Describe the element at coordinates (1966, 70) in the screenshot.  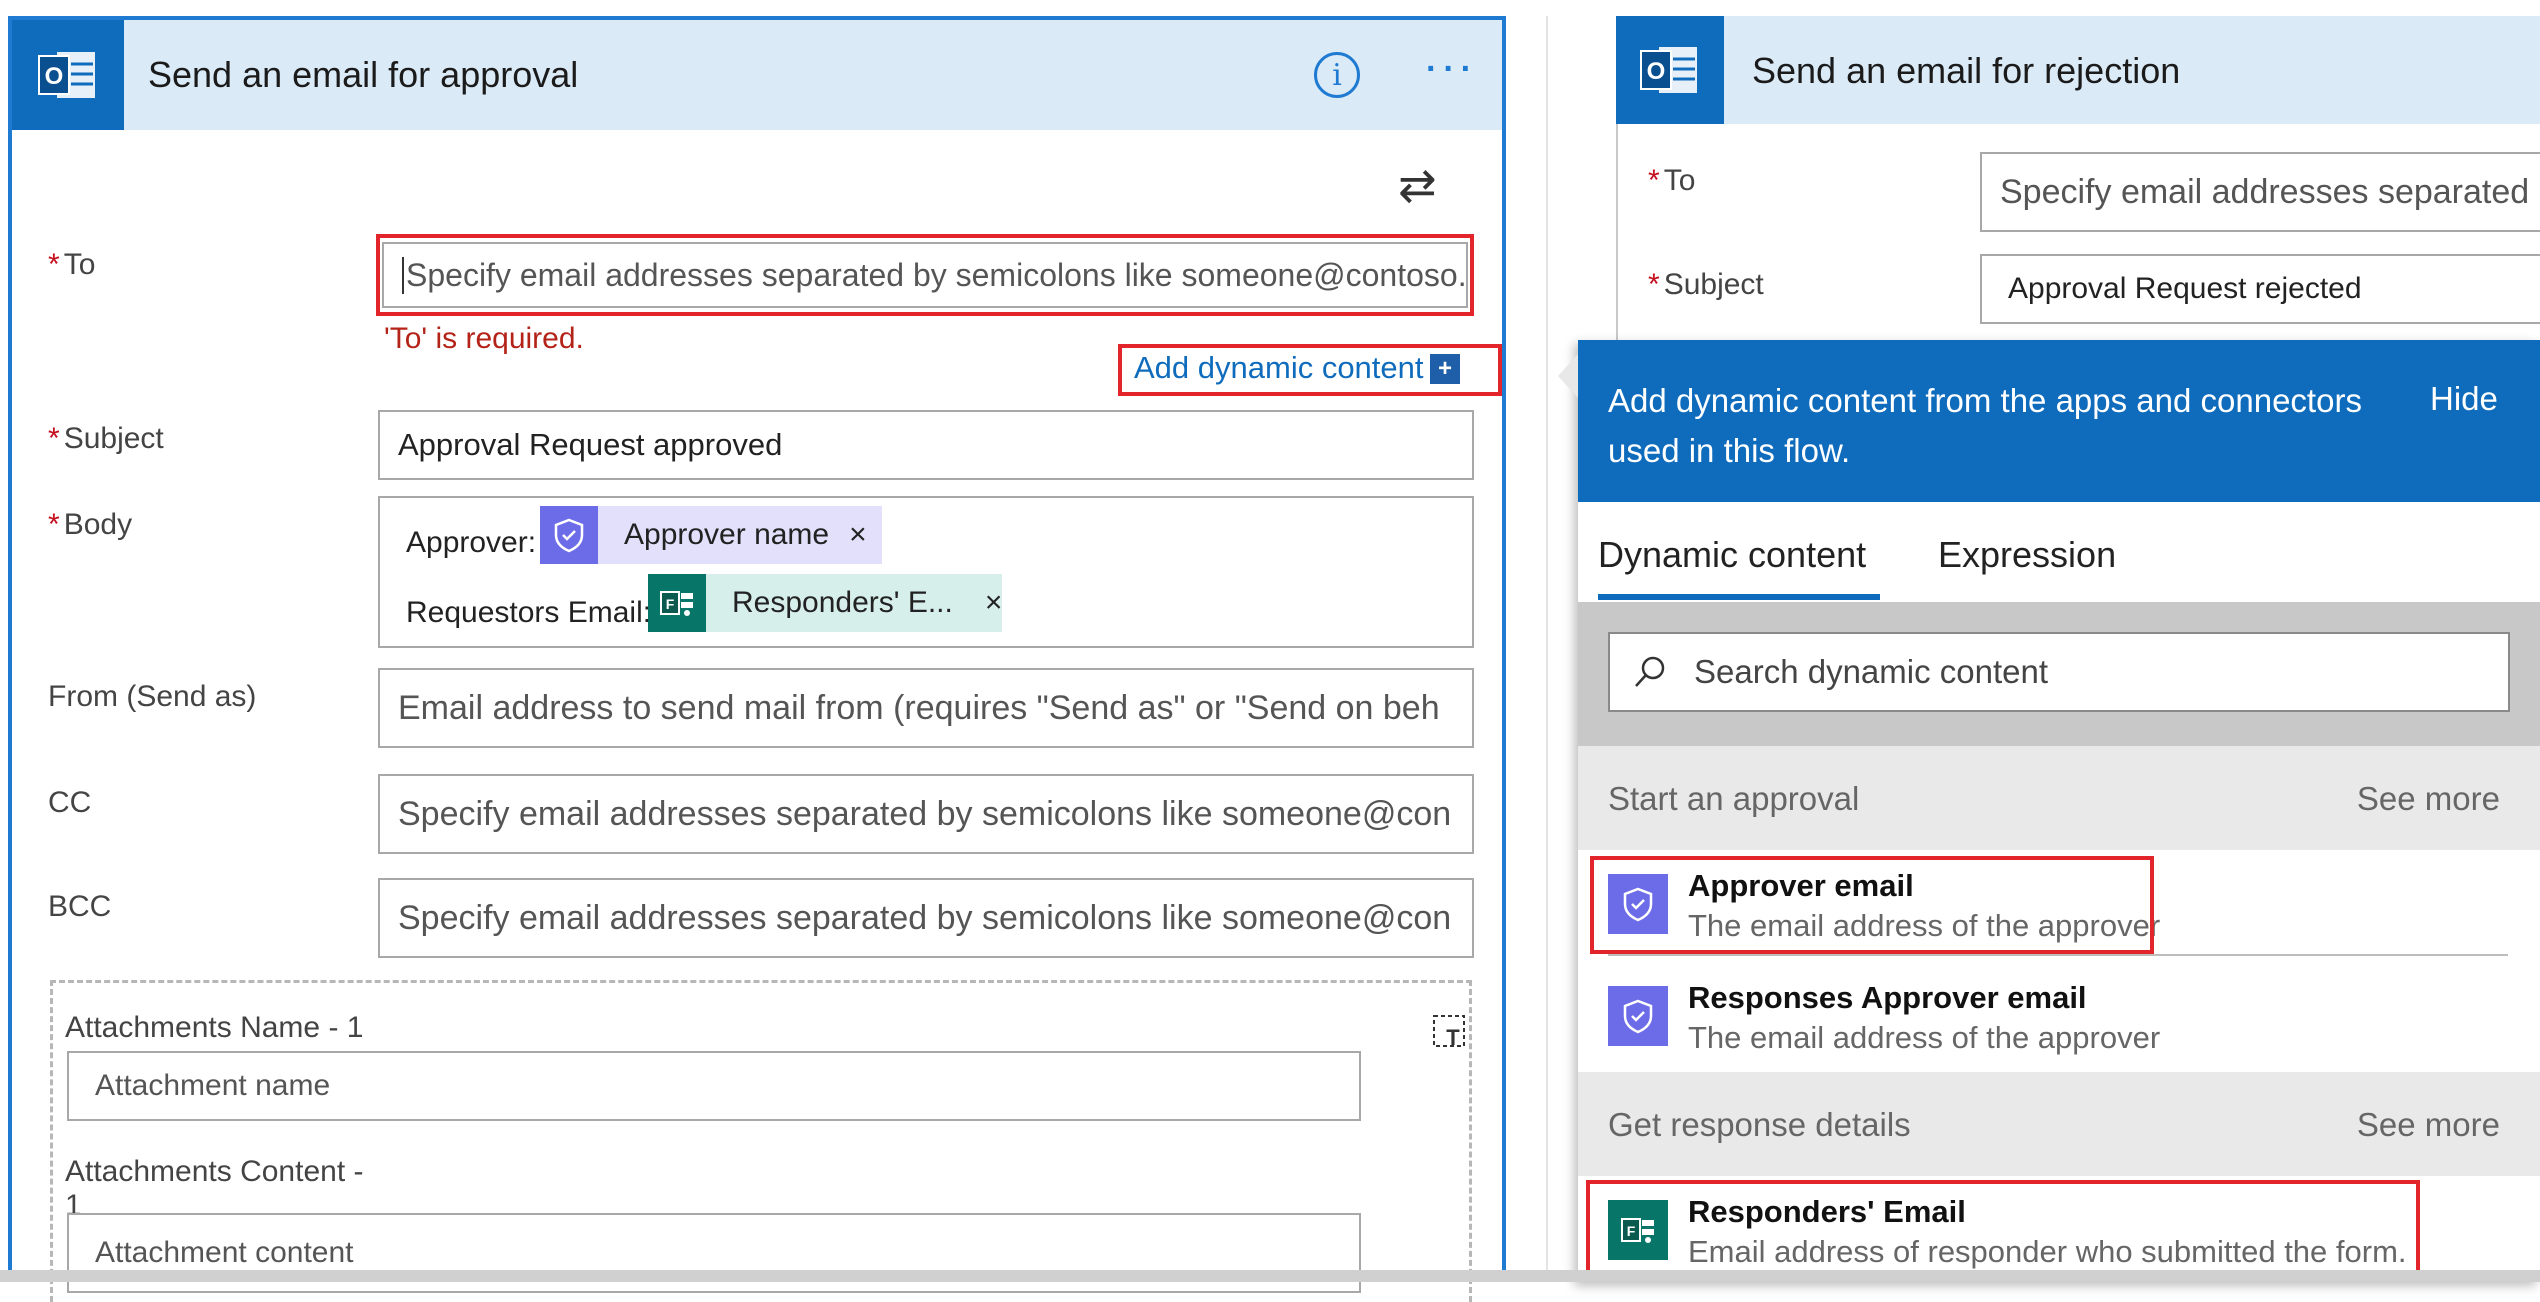
I see `card-title: Send an email for rejection` at that location.